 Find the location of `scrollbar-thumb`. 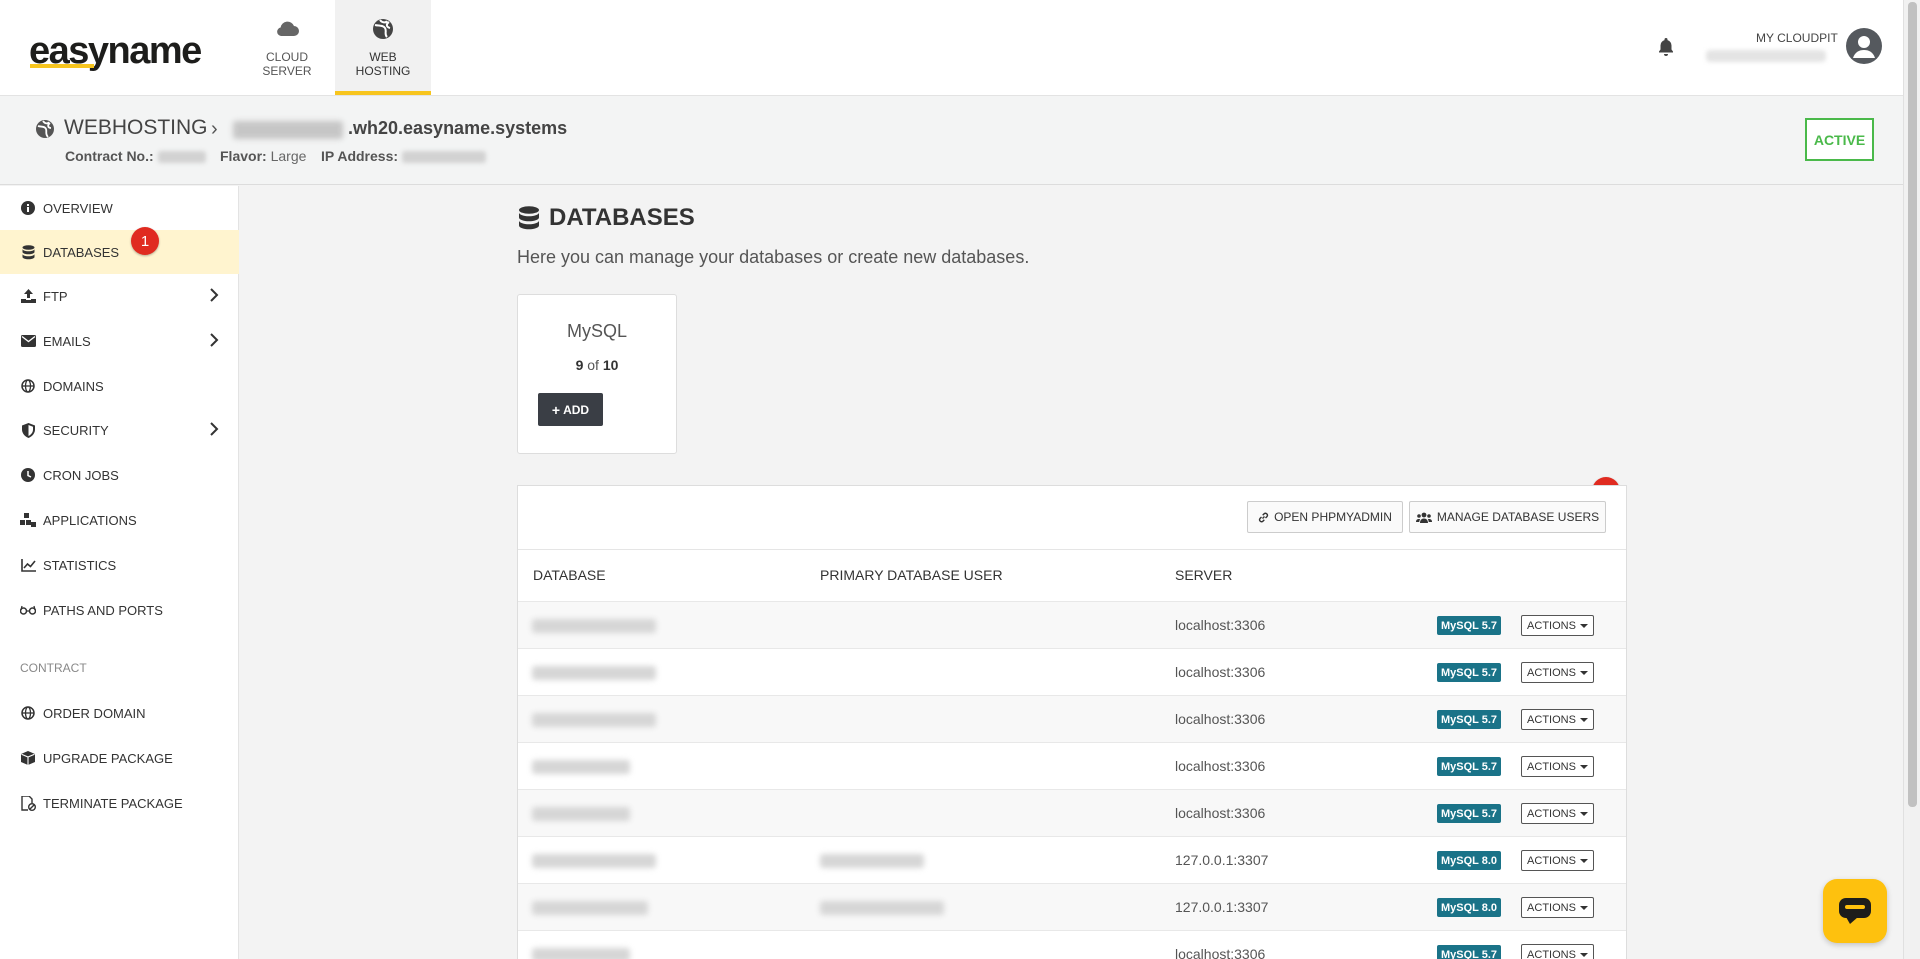

scrollbar-thumb is located at coordinates (1912, 404).